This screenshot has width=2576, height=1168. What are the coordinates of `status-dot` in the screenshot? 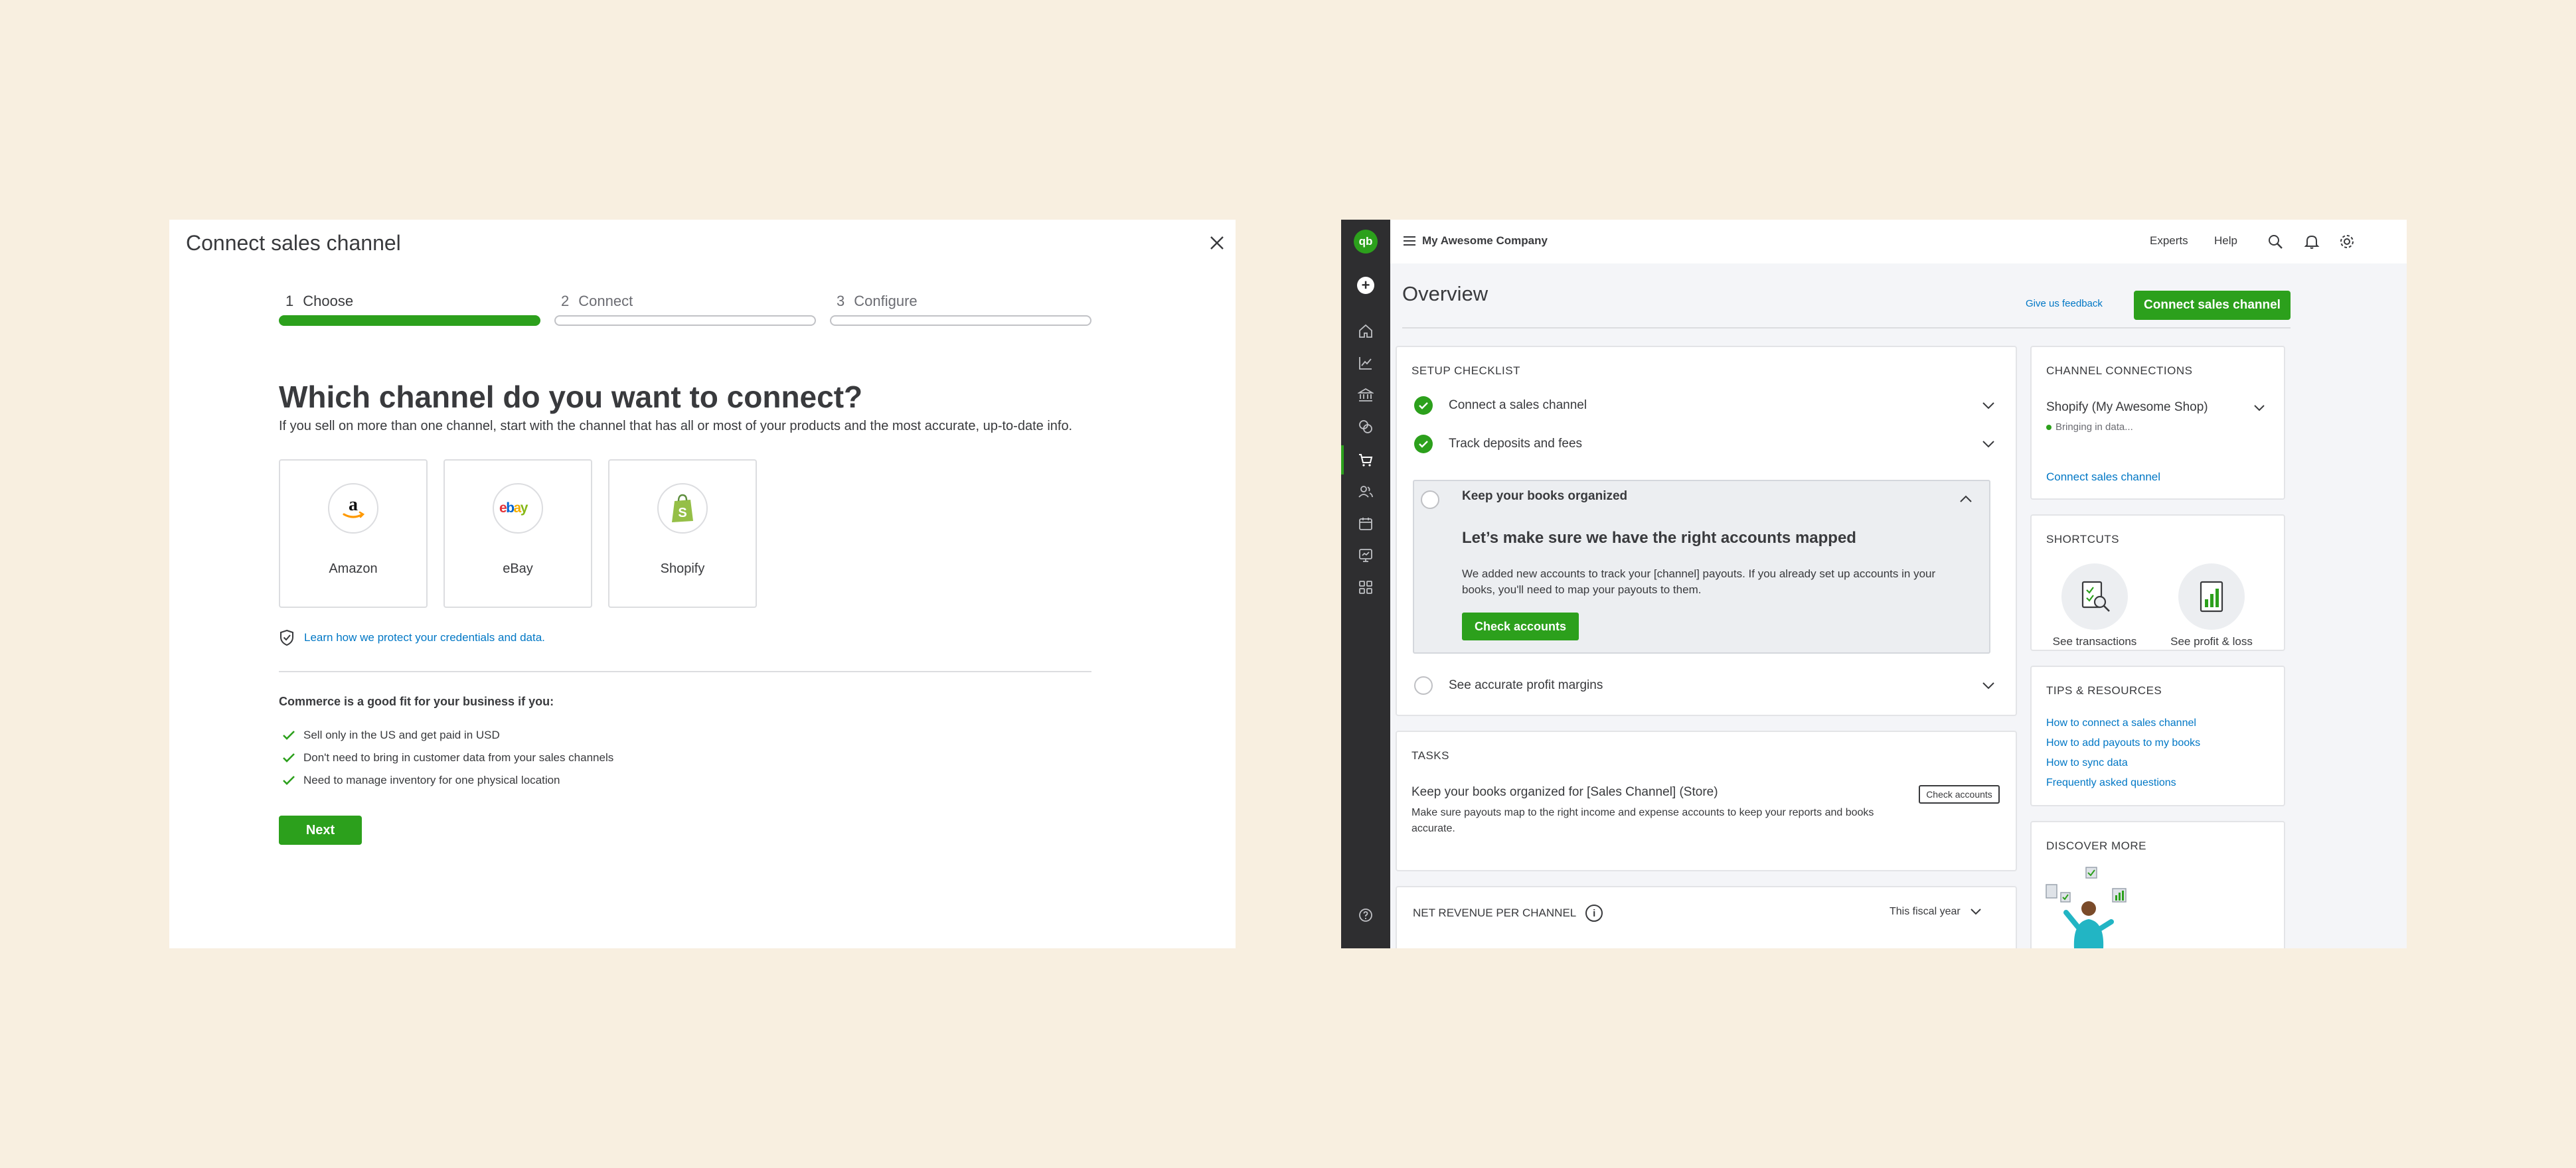 It's located at (2049, 427).